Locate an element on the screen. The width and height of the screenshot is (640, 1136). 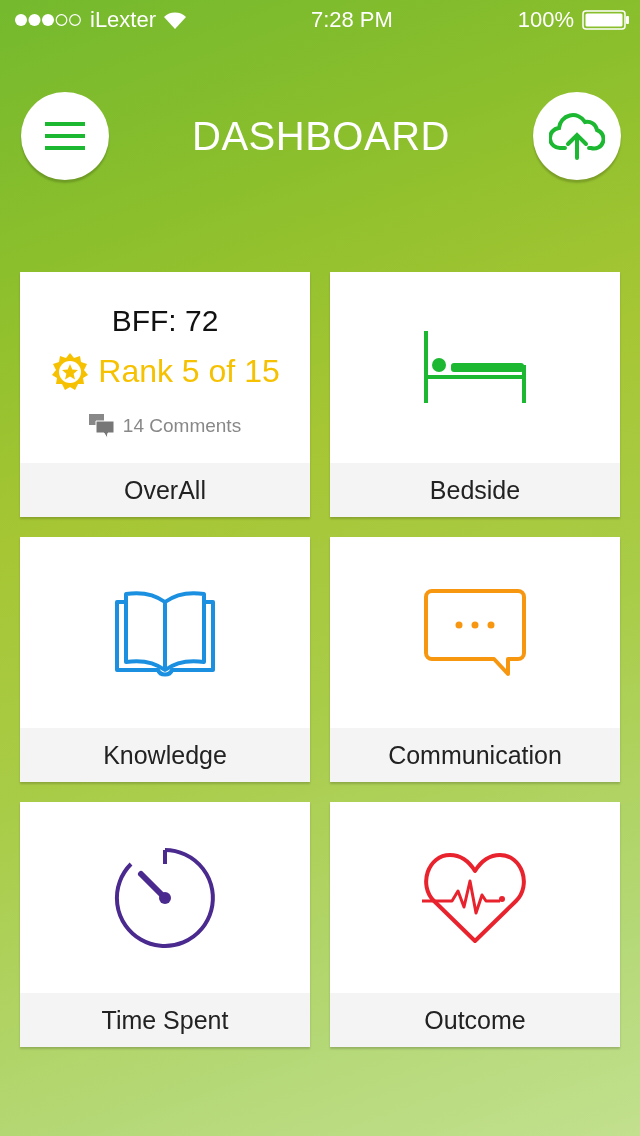
cloud-upload-icon is located at coordinates (577, 136).